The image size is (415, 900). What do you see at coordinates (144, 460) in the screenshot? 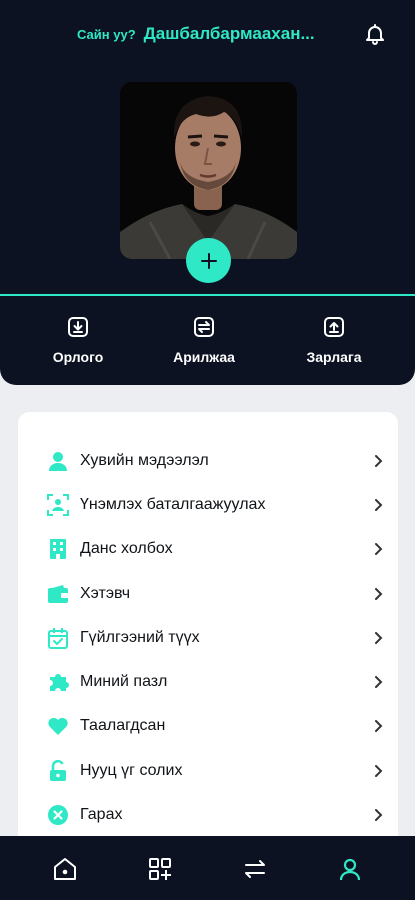
I see `menu-label: Хувийн мэдээлэл` at bounding box center [144, 460].